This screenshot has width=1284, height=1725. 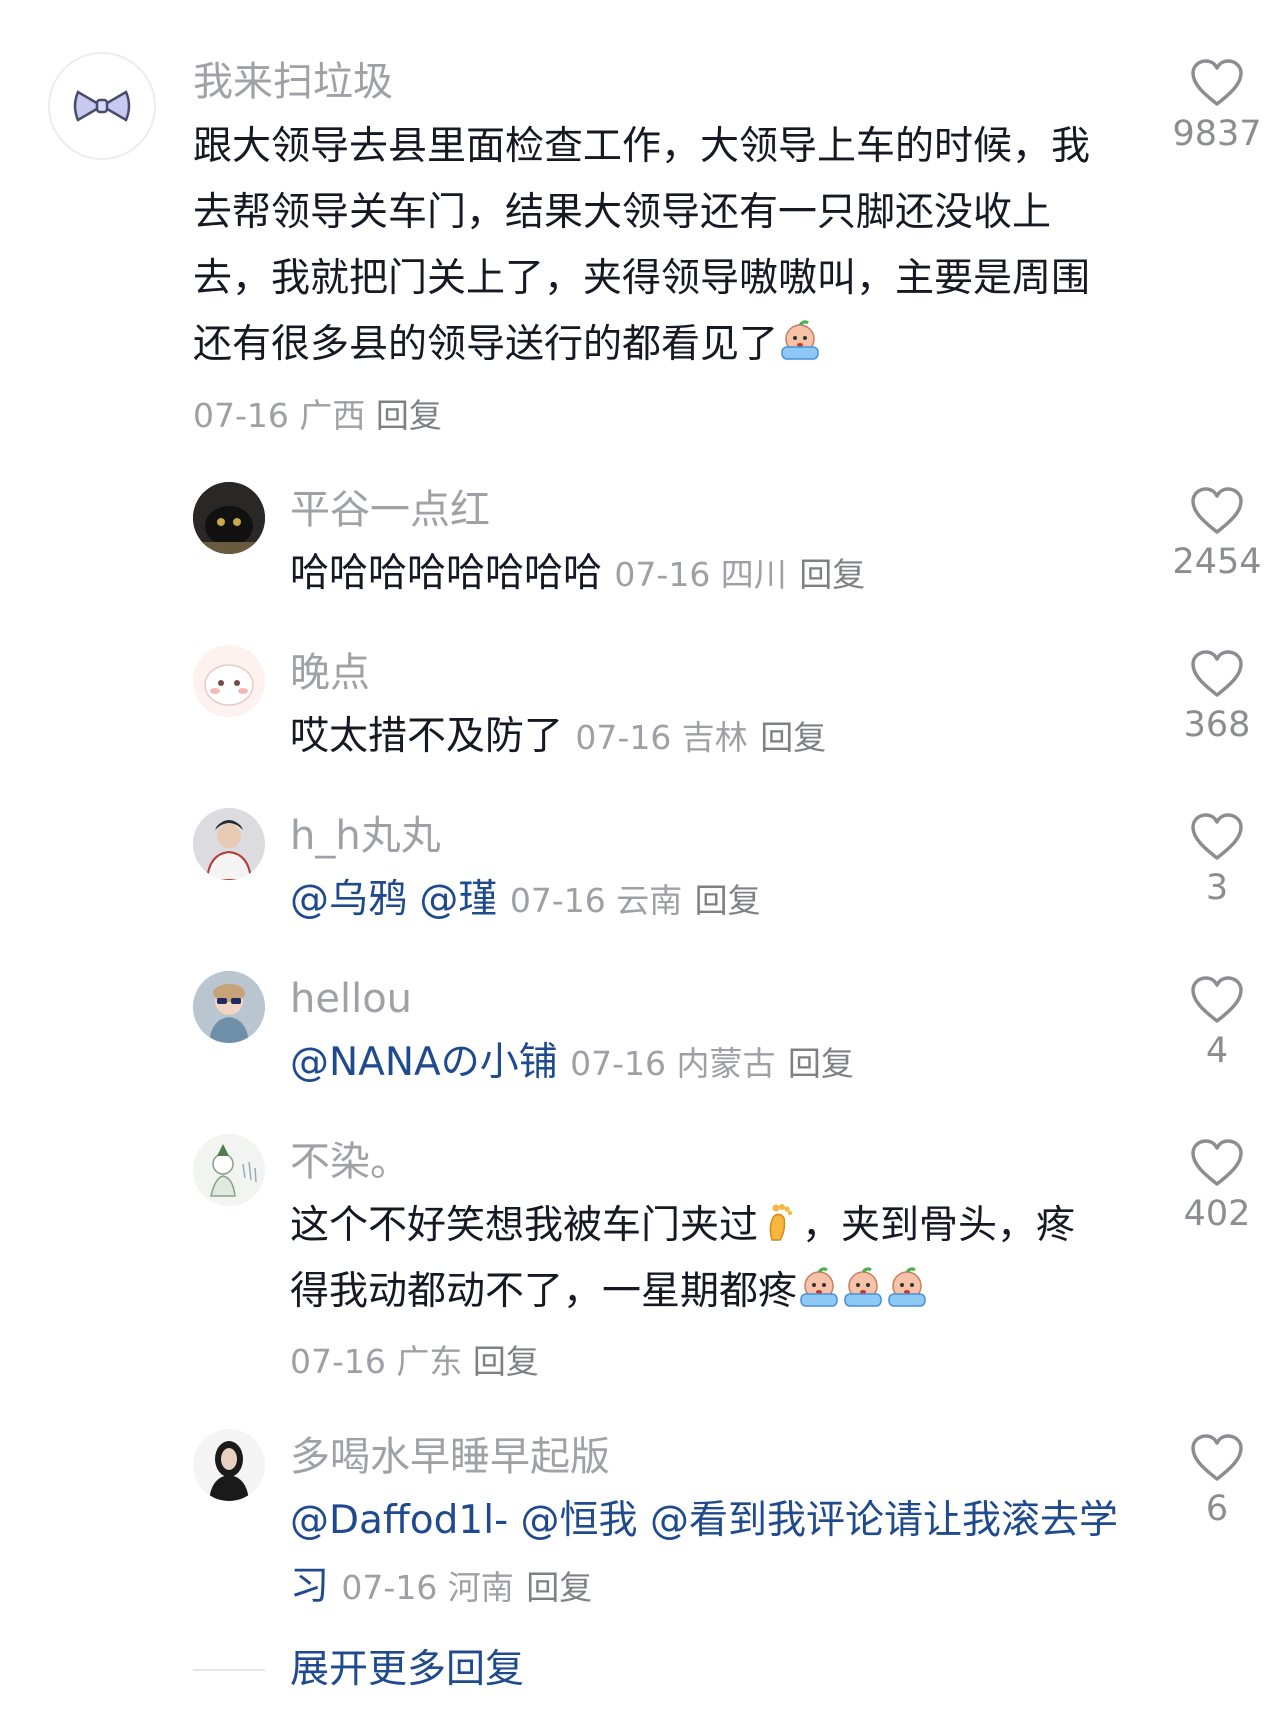 I want to click on reply-username: 晚点, so click(x=330, y=673).